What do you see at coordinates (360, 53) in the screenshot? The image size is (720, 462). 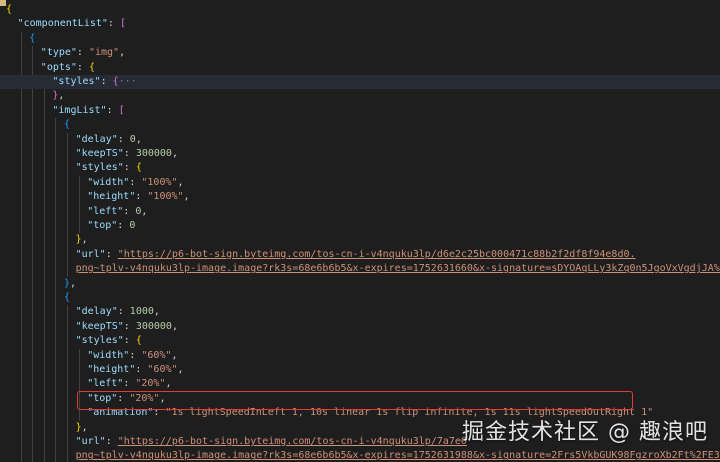 I see `code-line: "type": "img",` at bounding box center [360, 53].